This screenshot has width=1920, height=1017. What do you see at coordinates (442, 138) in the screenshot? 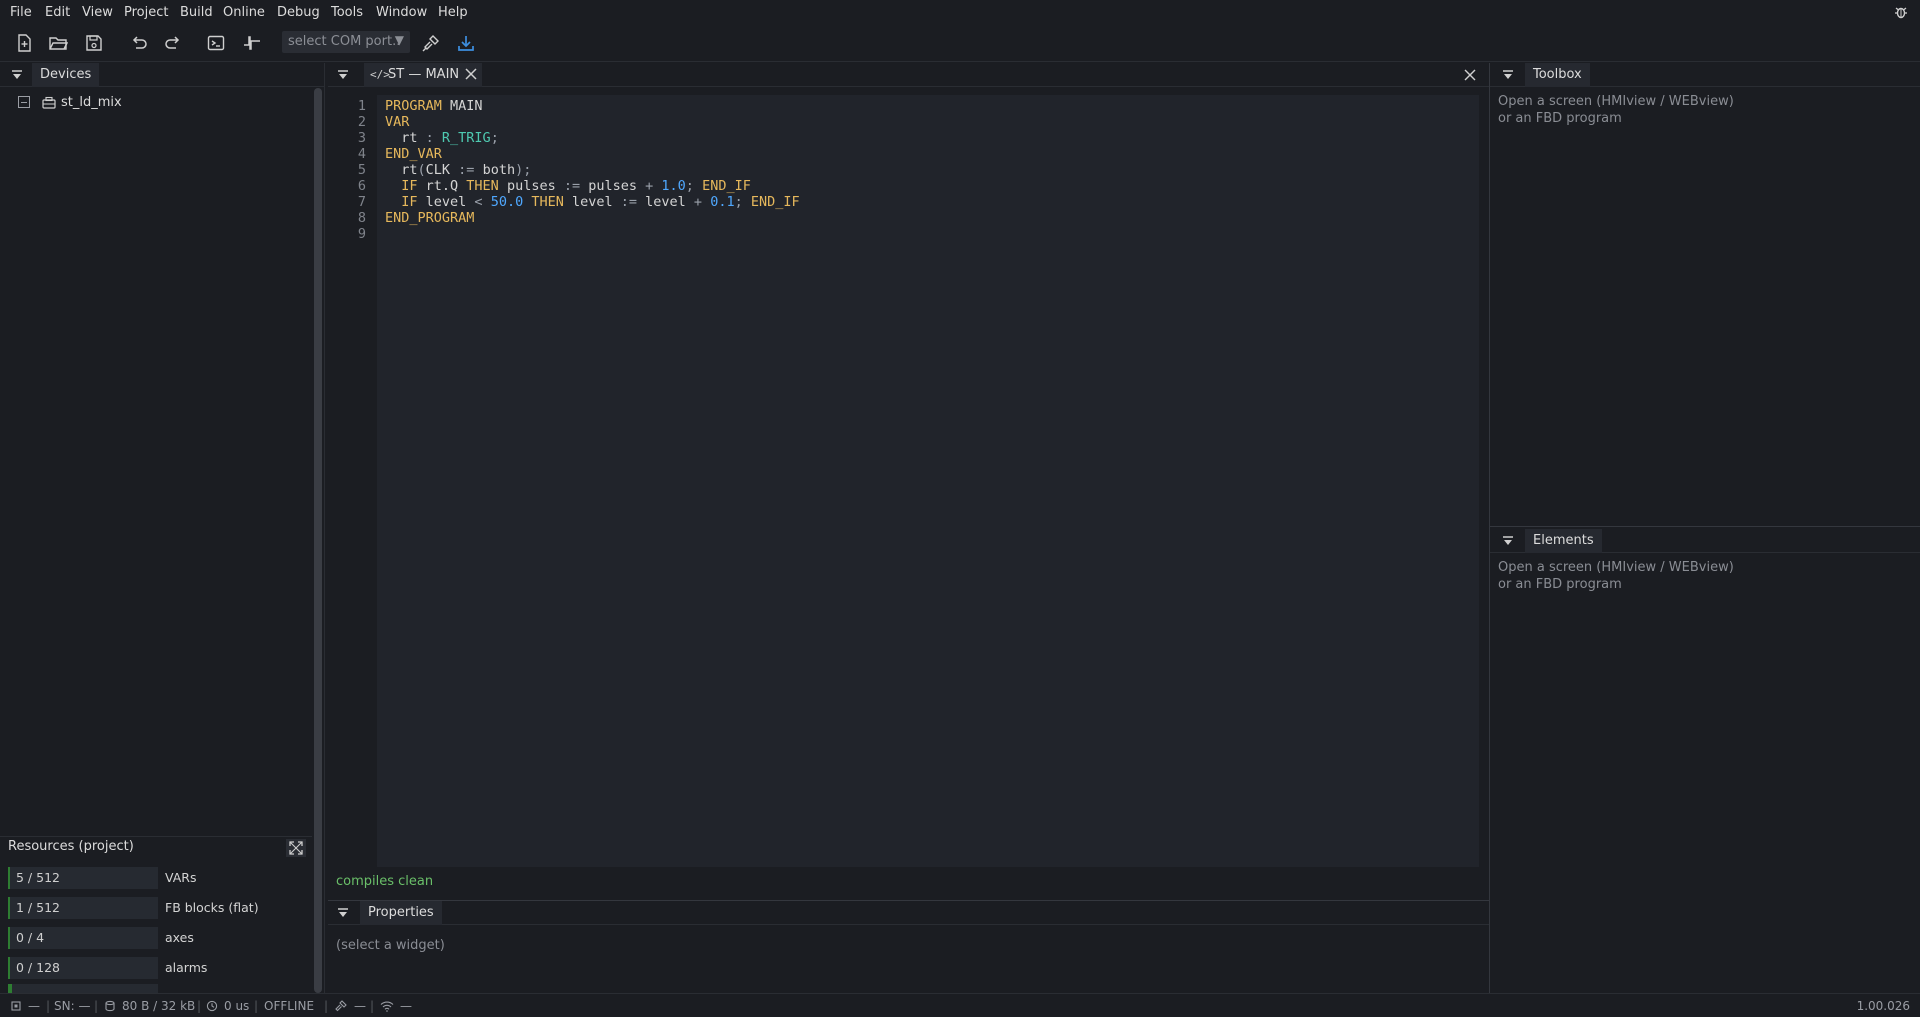
I see `code-line: rt : R_TRIG;` at bounding box center [442, 138].